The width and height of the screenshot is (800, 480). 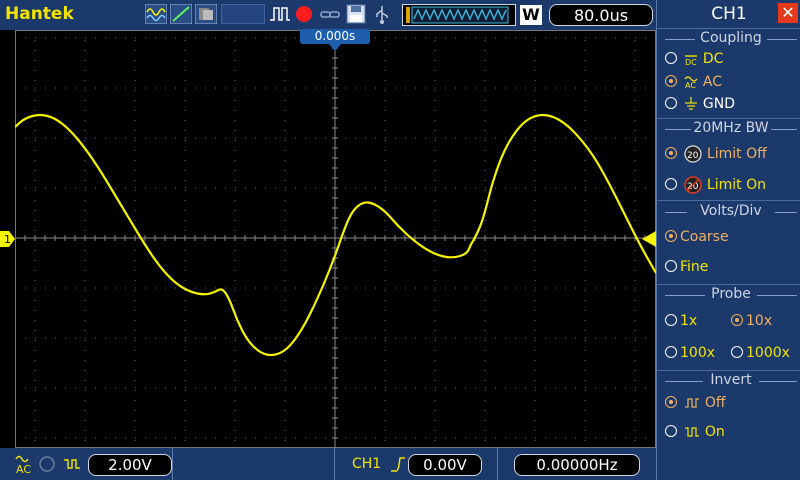 I want to click on probe-section-title: Probe, so click(x=731, y=294).